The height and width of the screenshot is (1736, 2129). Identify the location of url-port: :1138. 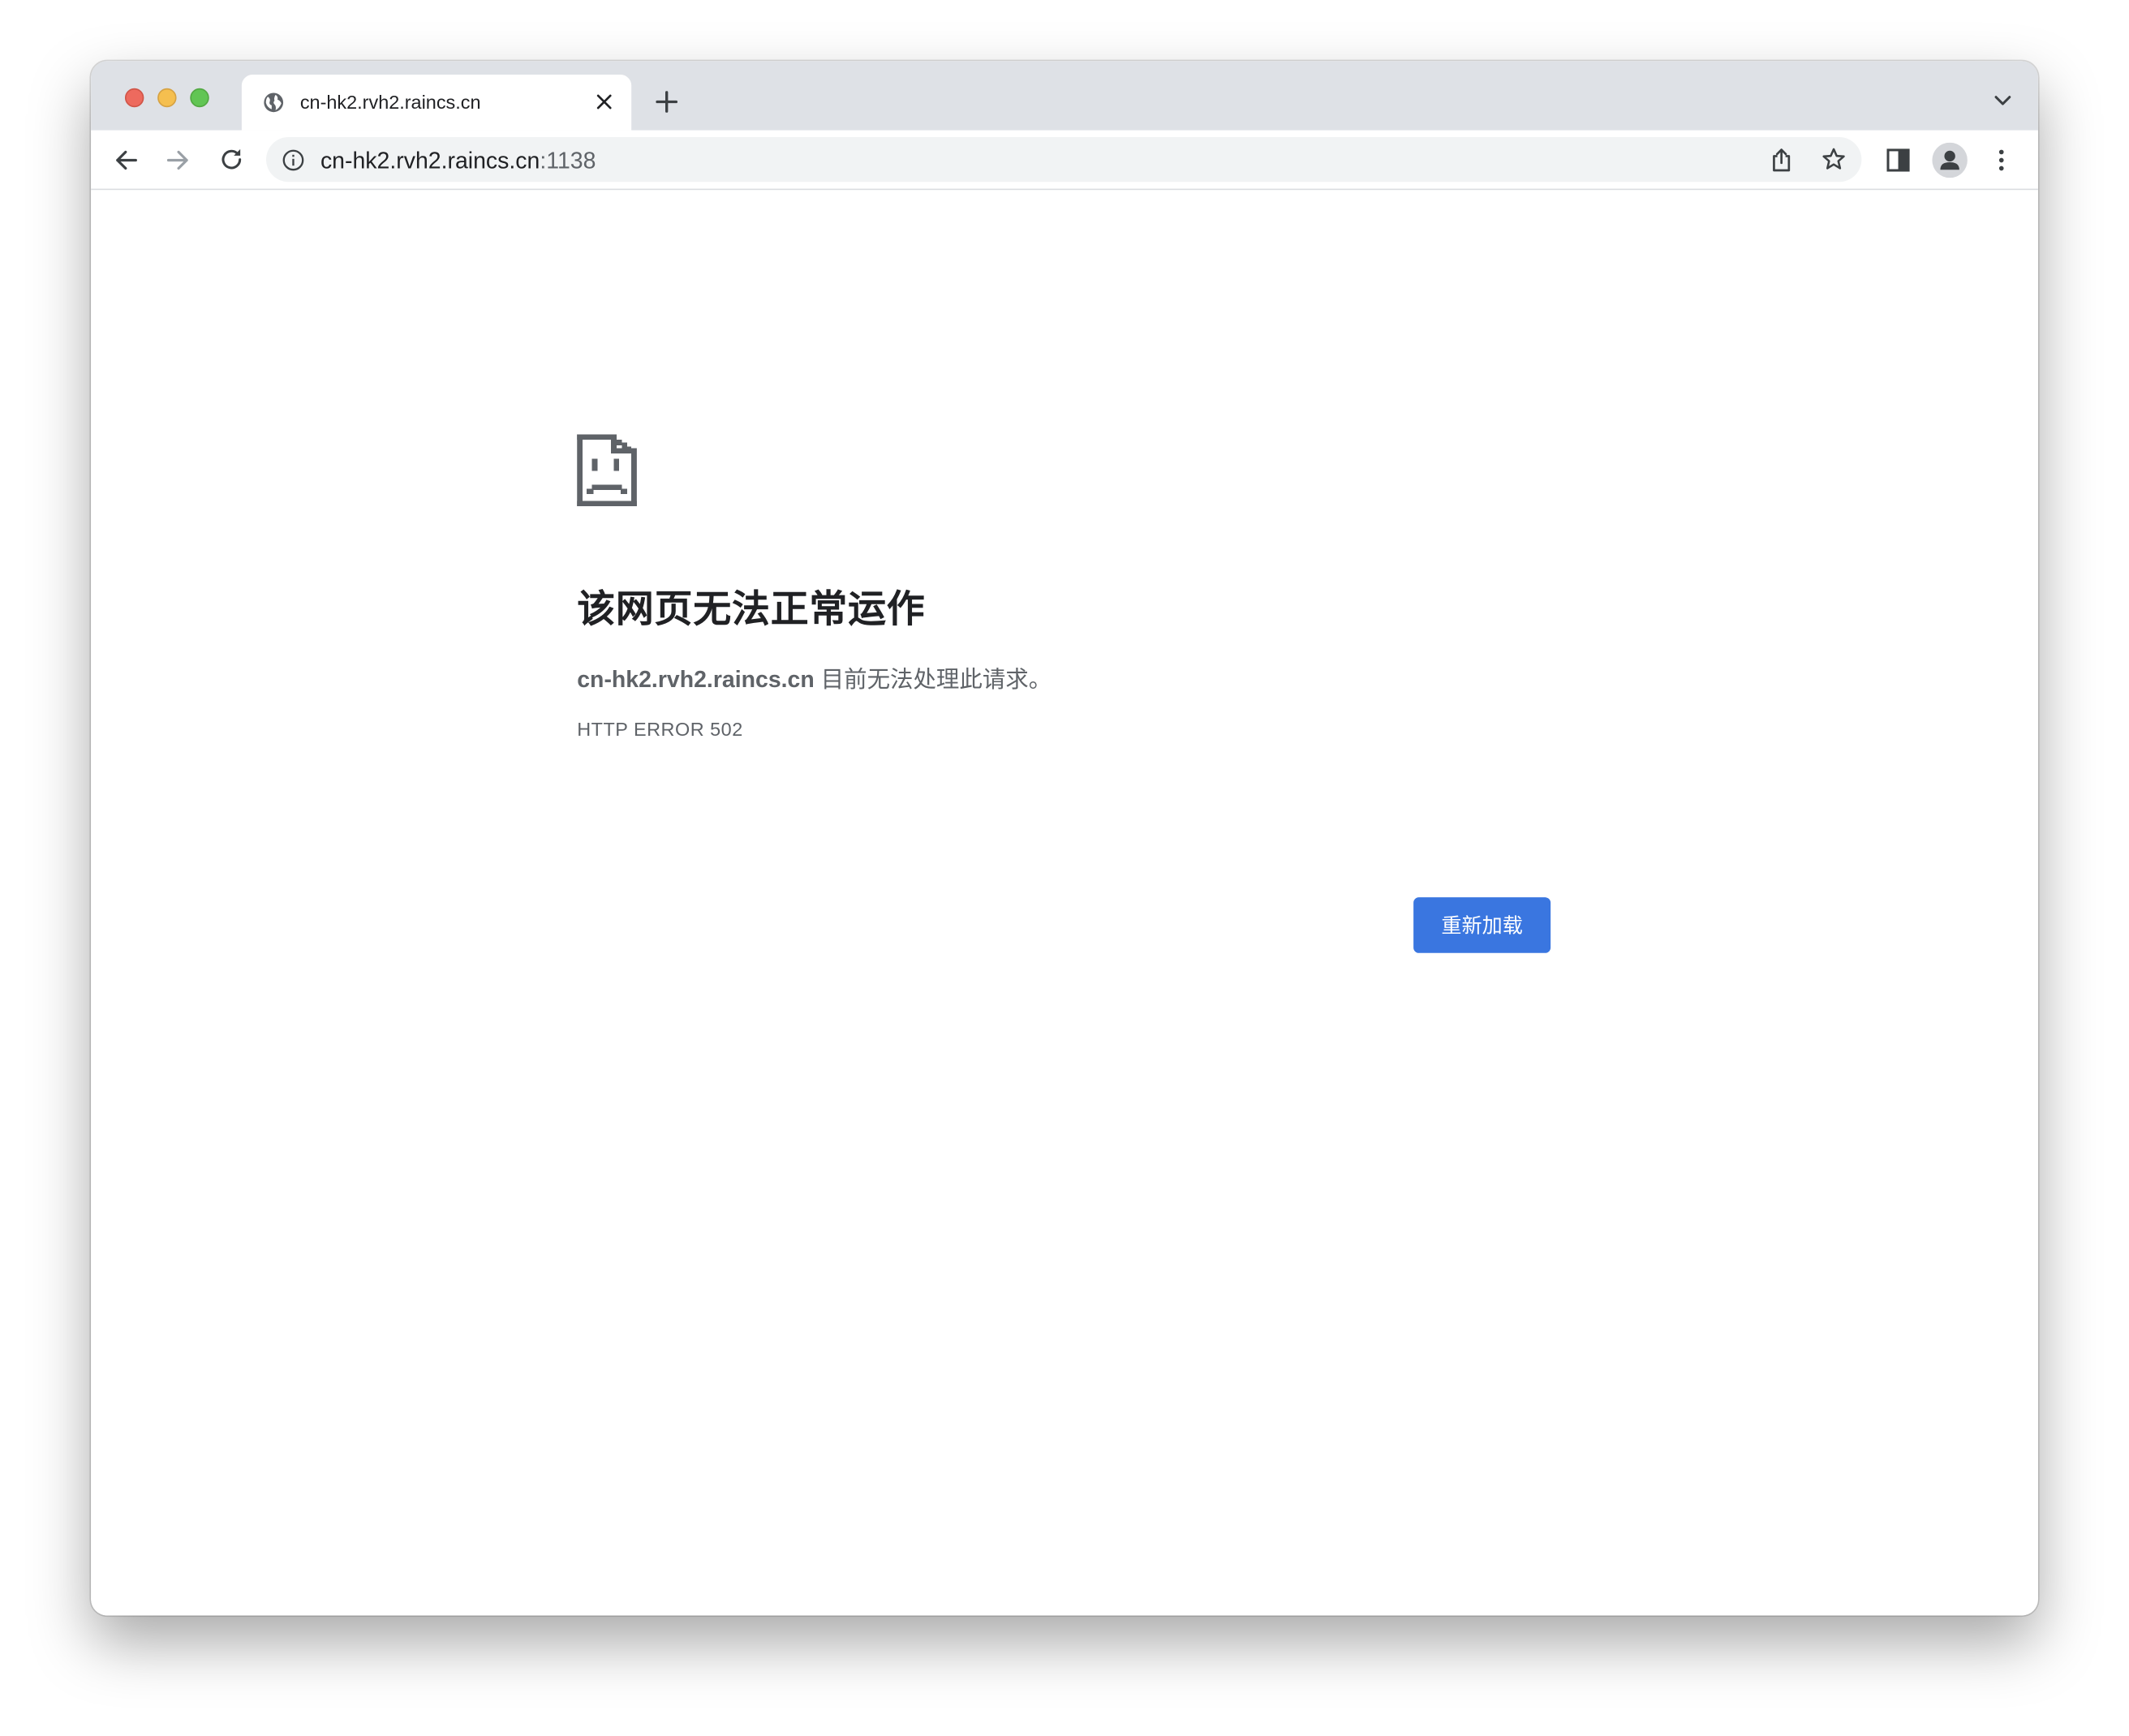
(568, 161).